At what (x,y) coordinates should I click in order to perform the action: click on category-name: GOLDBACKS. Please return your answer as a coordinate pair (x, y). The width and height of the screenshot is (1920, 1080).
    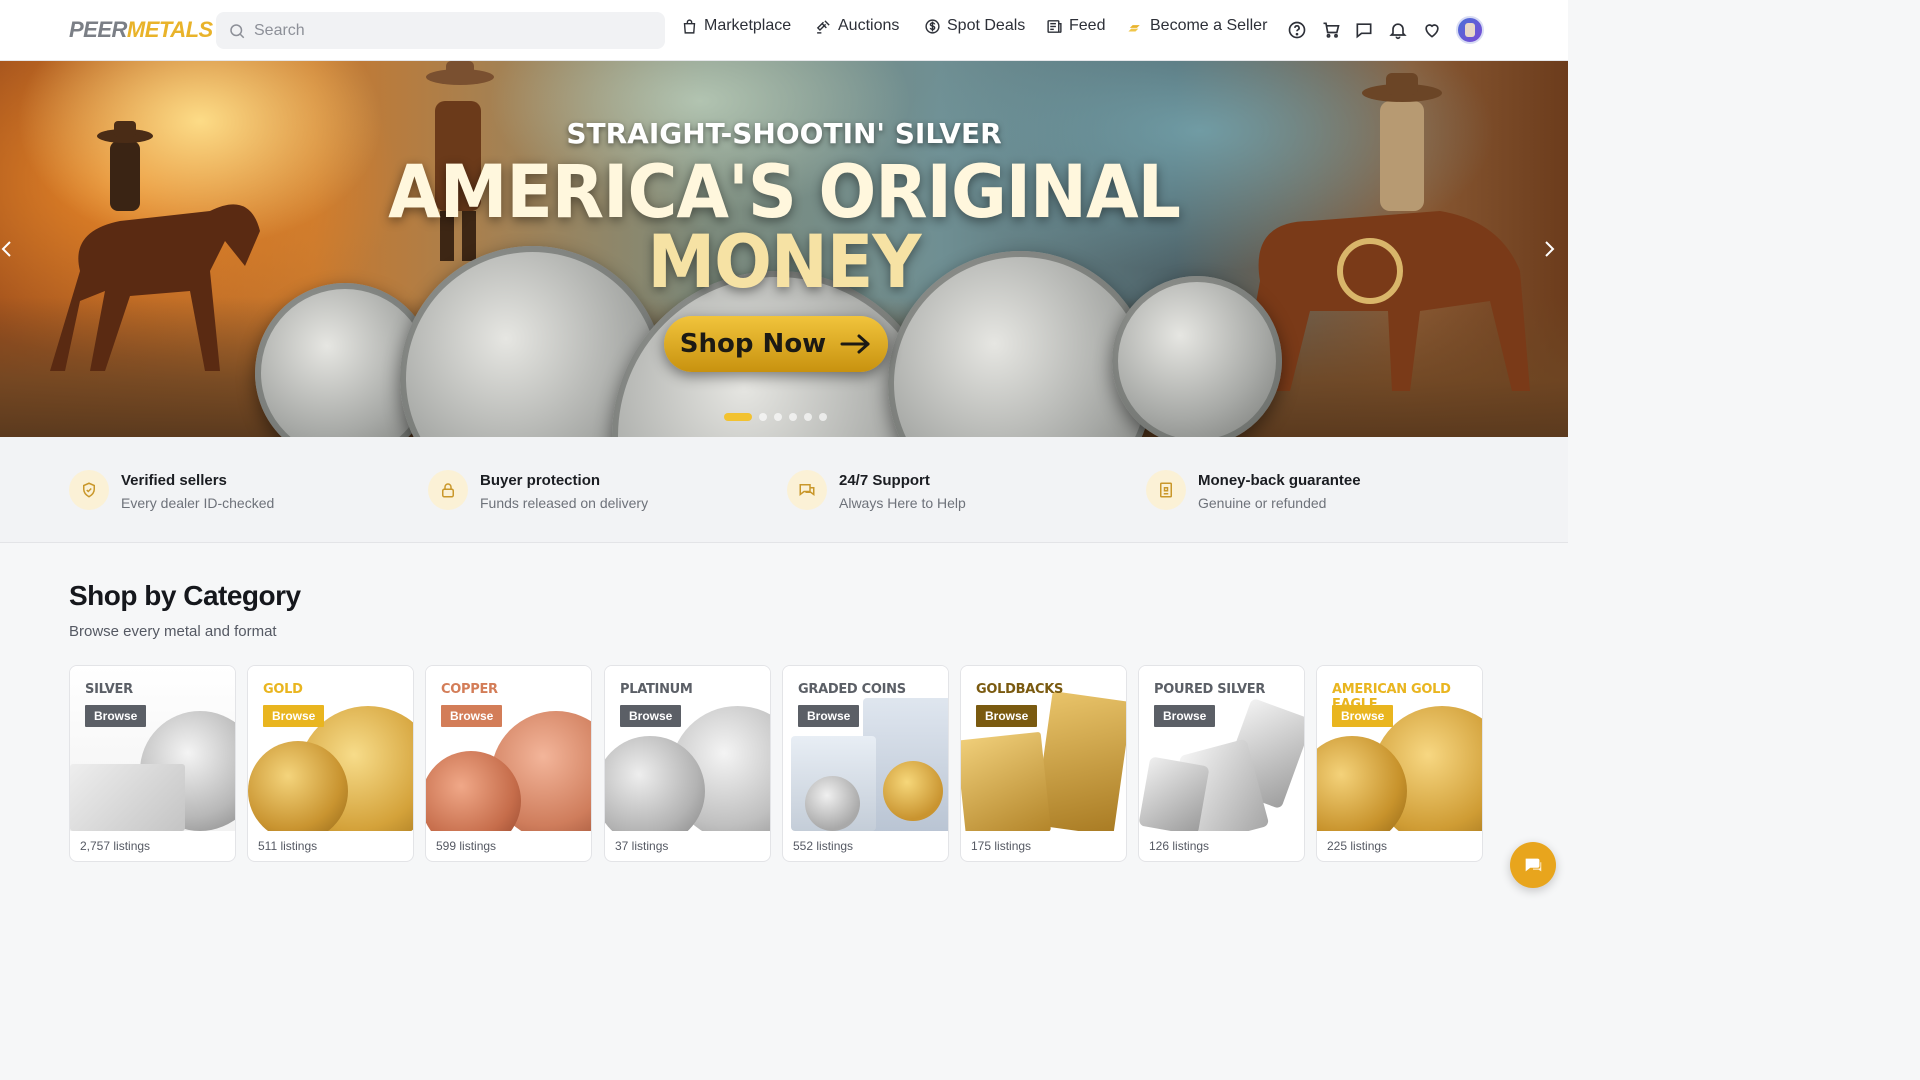
    Looking at the image, I should click on (1020, 689).